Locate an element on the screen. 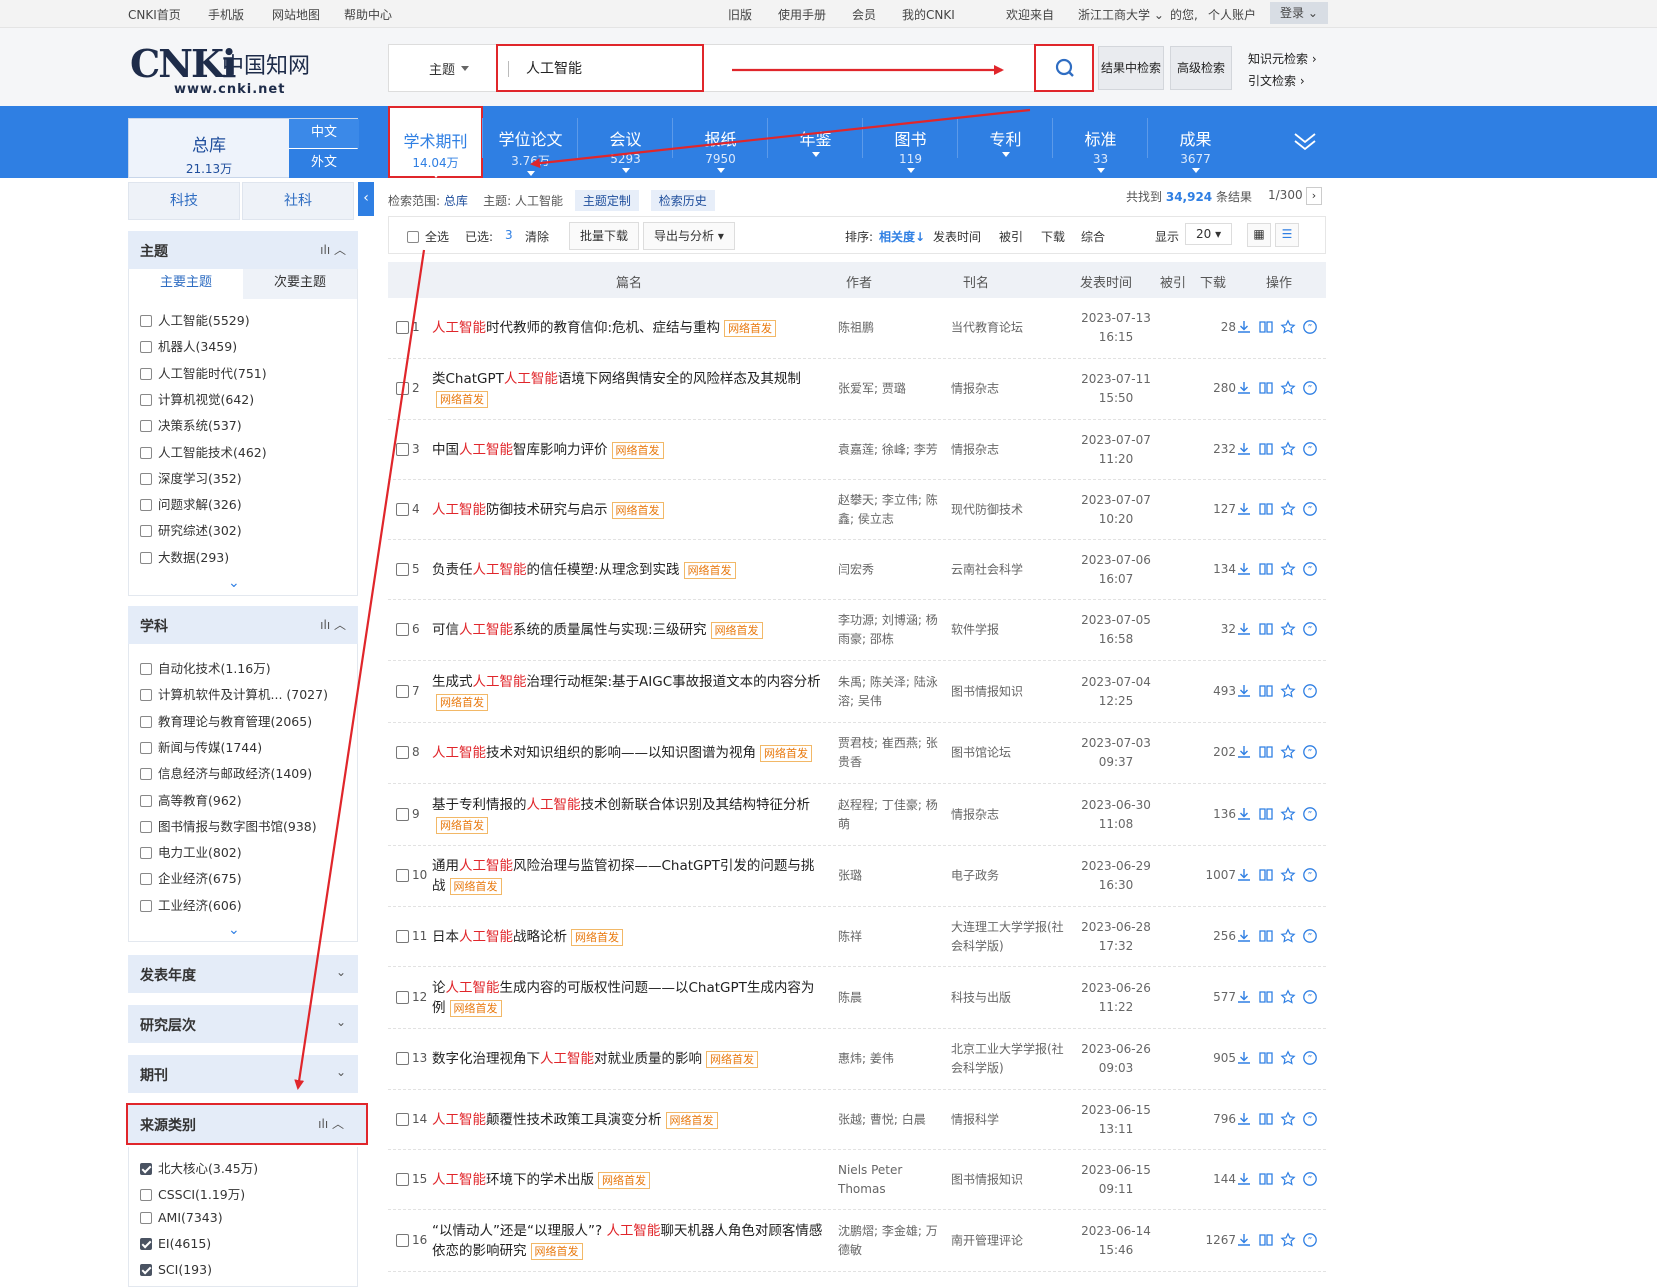 The height and width of the screenshot is (1287, 1657). facet-option: SCI(193) is located at coordinates (176, 1269).